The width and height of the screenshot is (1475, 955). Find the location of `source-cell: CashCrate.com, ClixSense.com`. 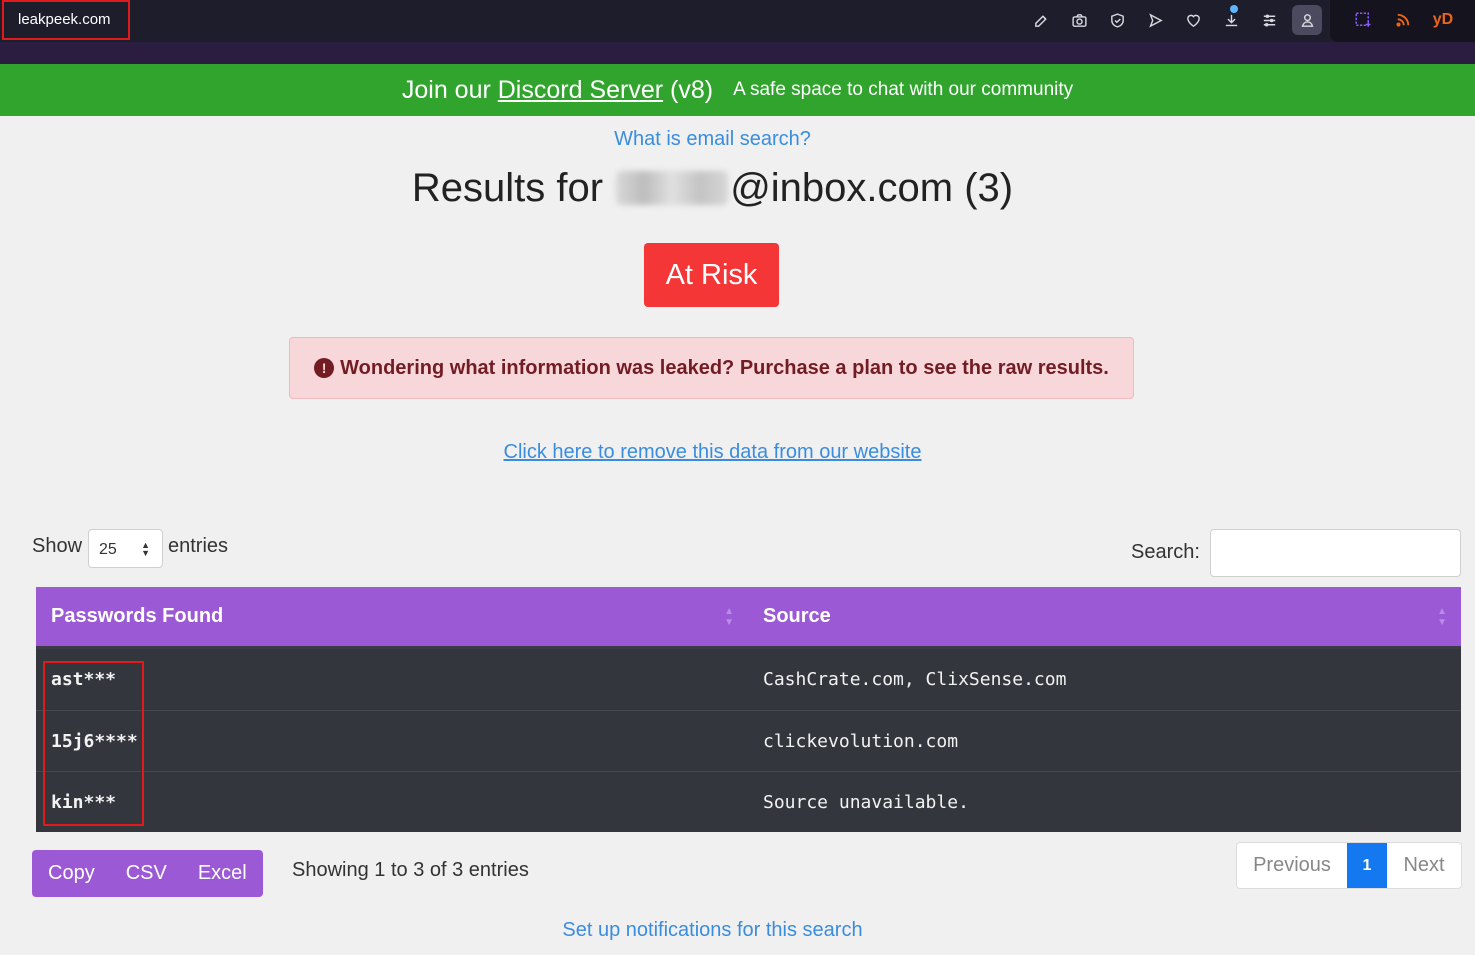

source-cell: CashCrate.com, ClixSense.com is located at coordinates (915, 679).